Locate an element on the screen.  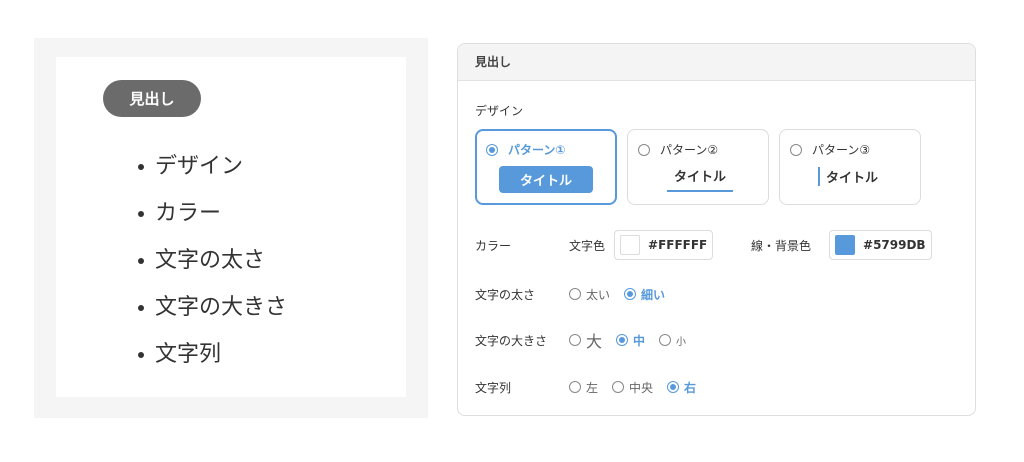
line-bg-color-label: 線・背景色 is located at coordinates (781, 245).